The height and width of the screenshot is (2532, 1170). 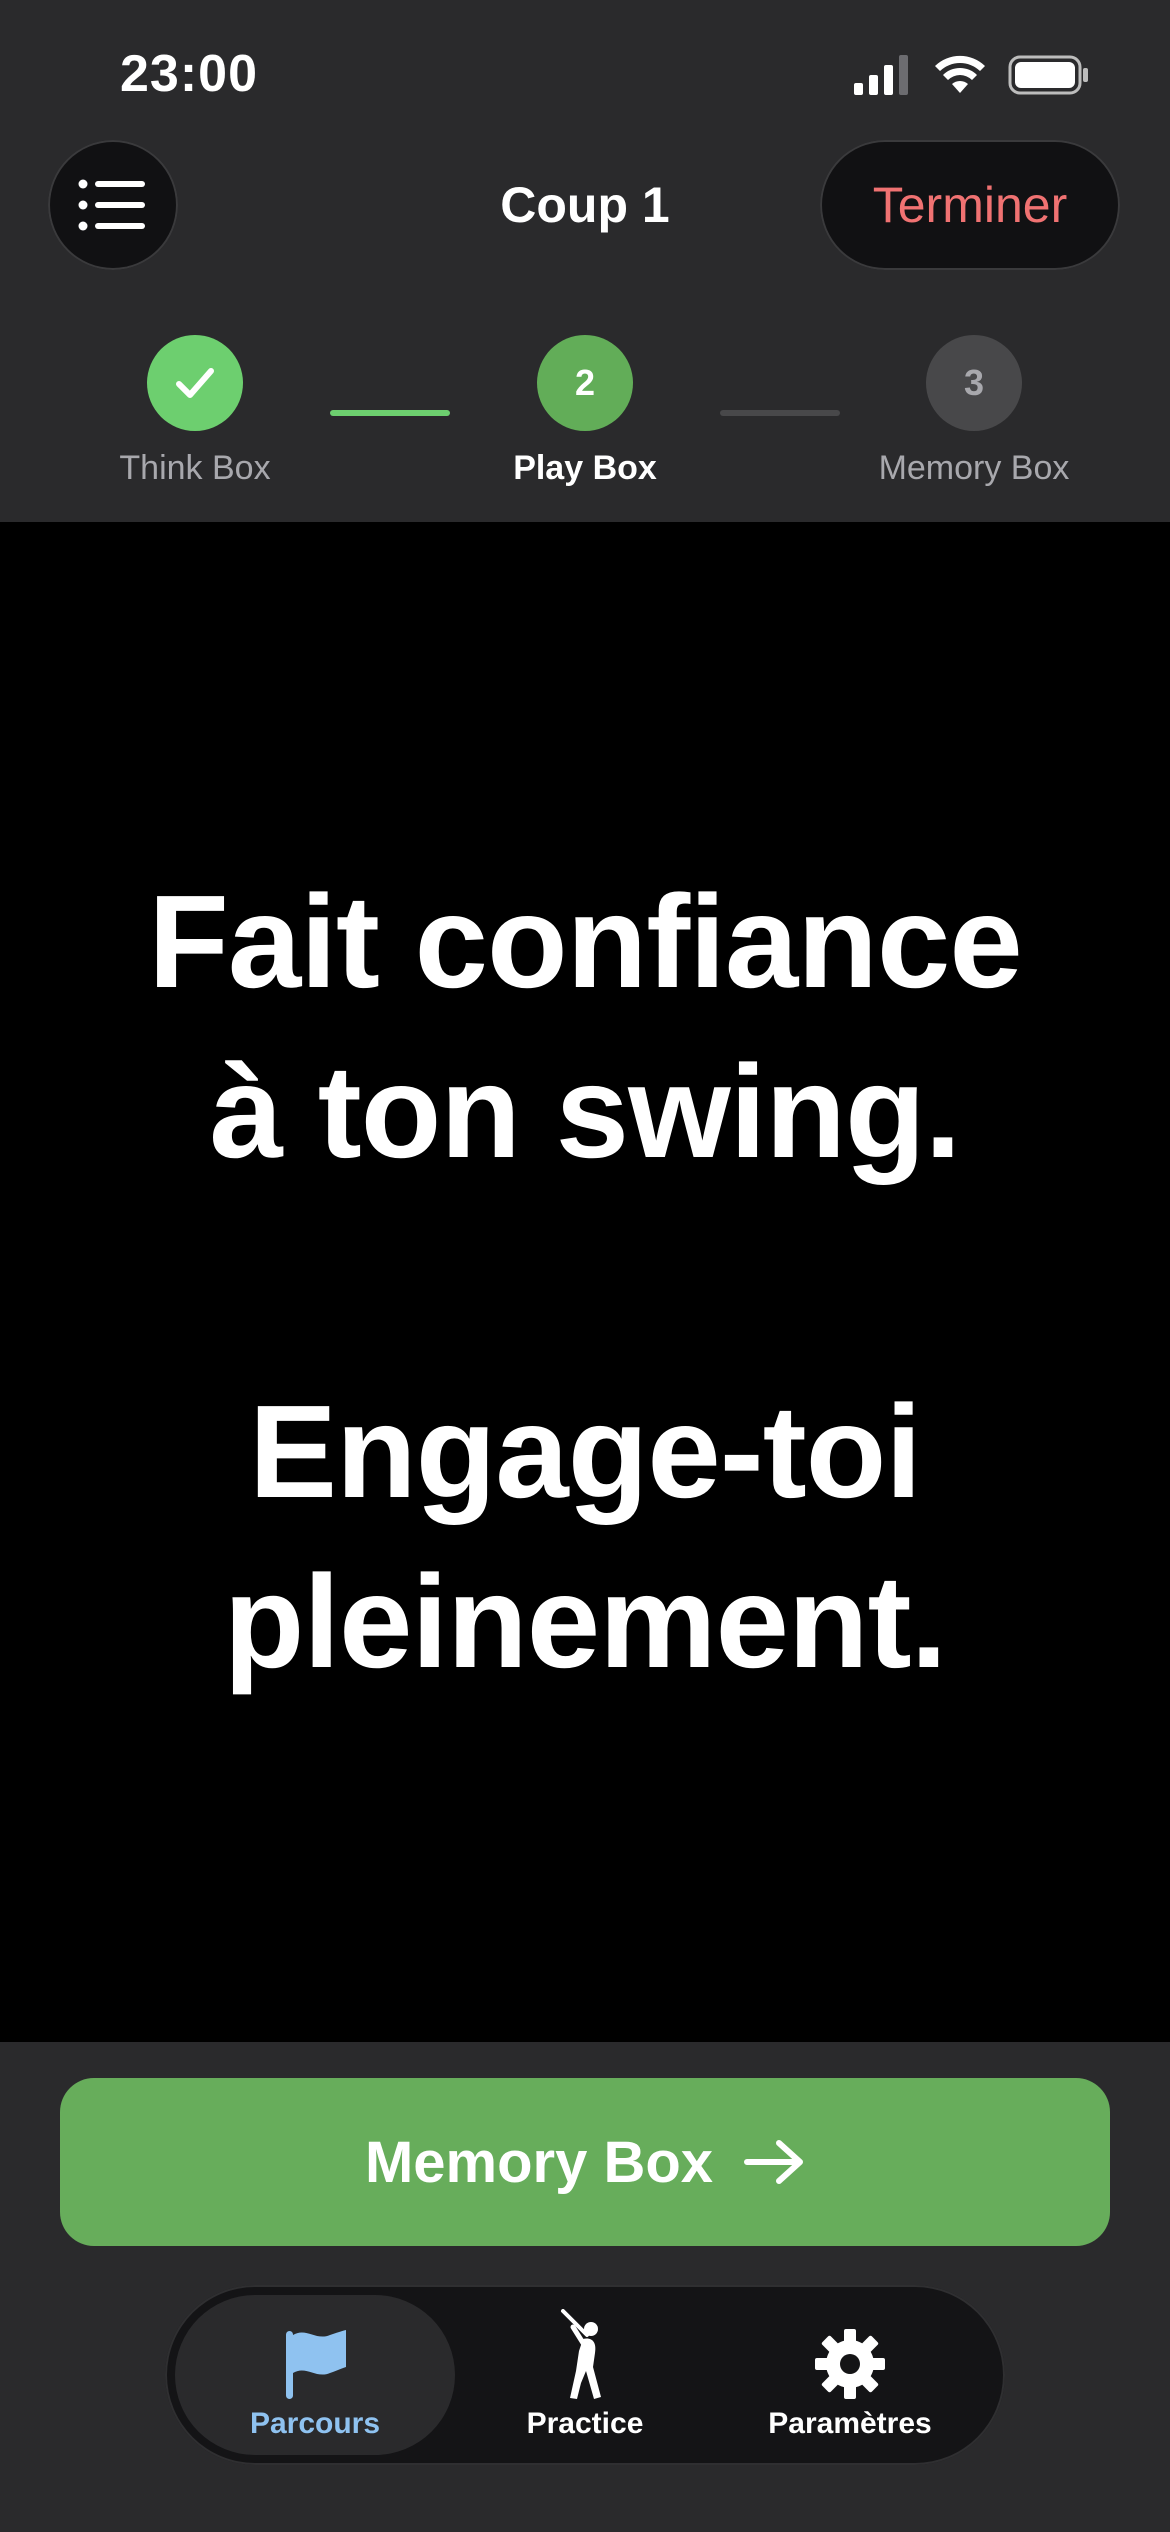 I want to click on quote-trust: Fait confiance à ton swing., so click(x=585, y=1027).